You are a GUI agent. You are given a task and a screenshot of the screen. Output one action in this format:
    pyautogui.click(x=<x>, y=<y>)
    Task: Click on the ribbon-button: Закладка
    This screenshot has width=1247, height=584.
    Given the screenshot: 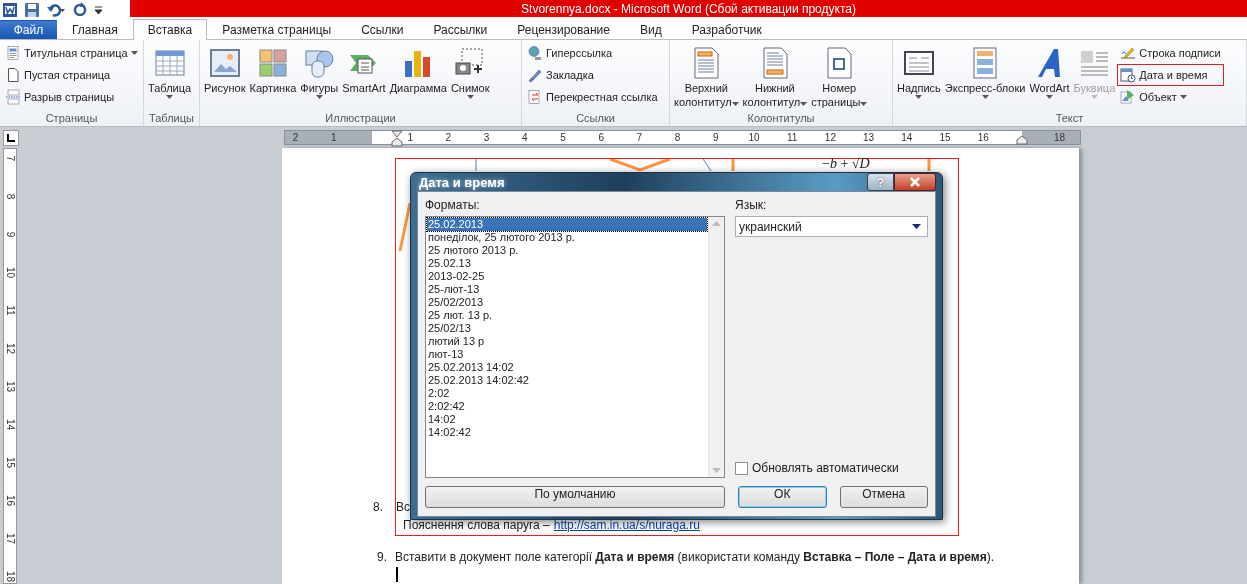 What is the action you would take?
    pyautogui.click(x=592, y=75)
    